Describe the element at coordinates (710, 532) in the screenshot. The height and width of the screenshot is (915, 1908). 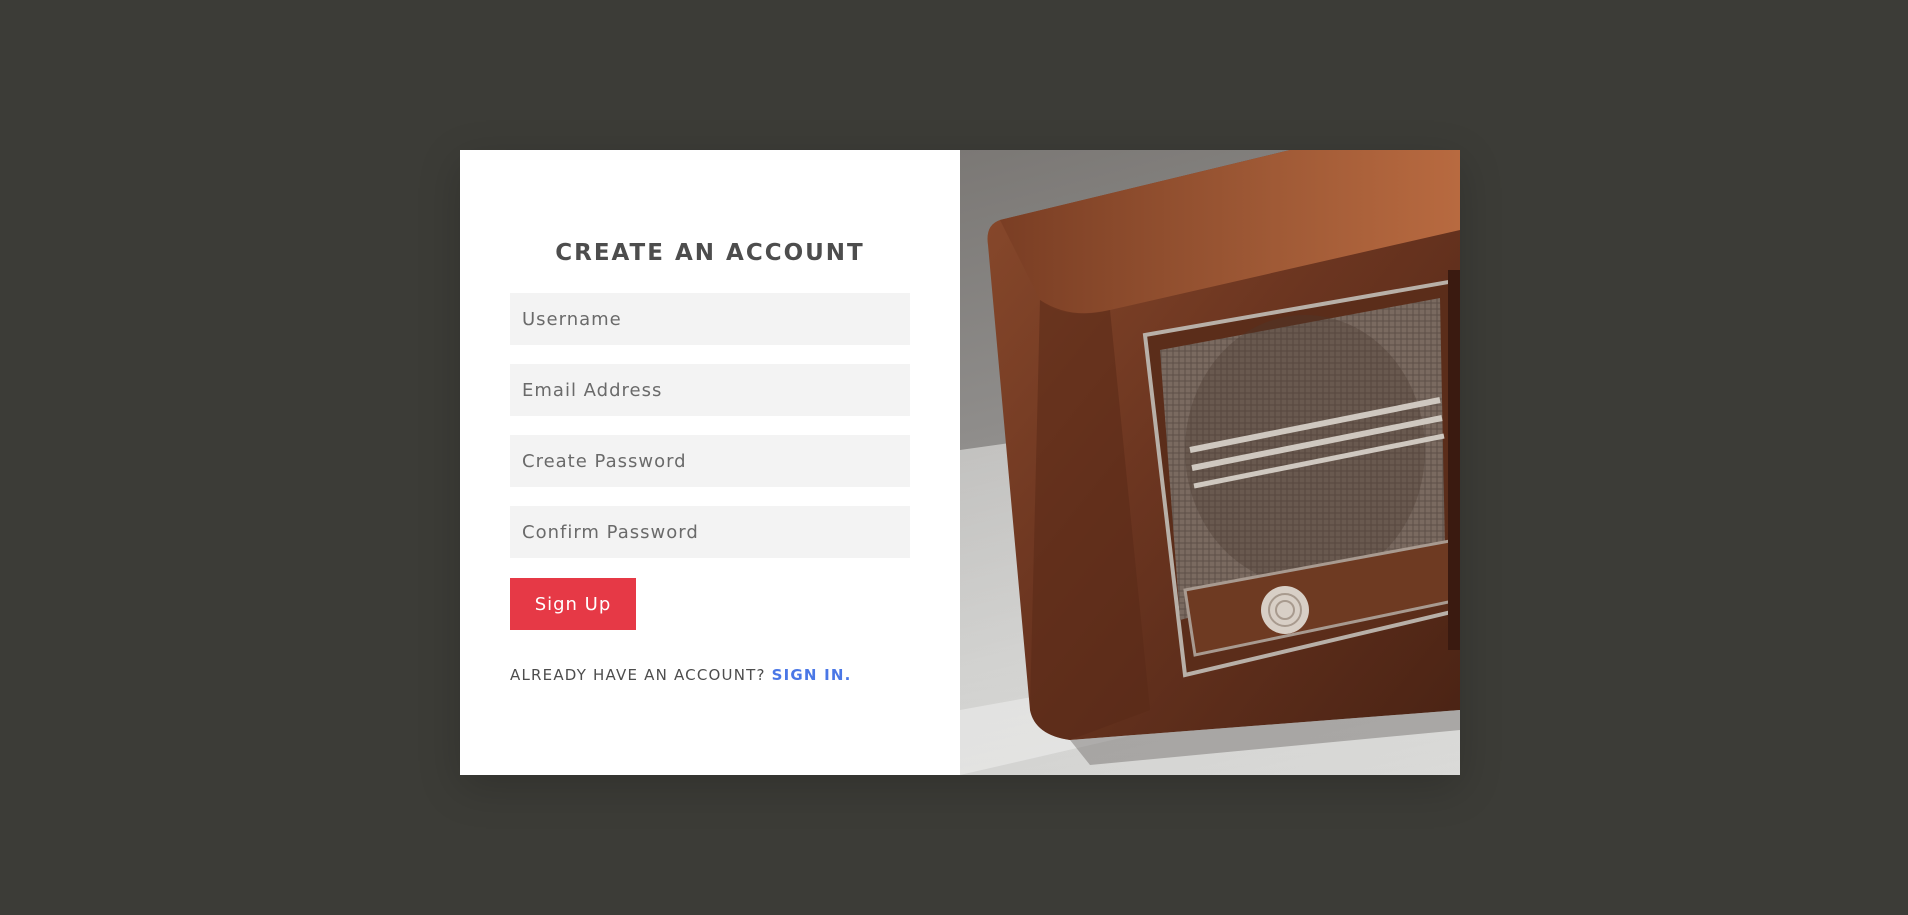
I see `confirm-password-input` at that location.